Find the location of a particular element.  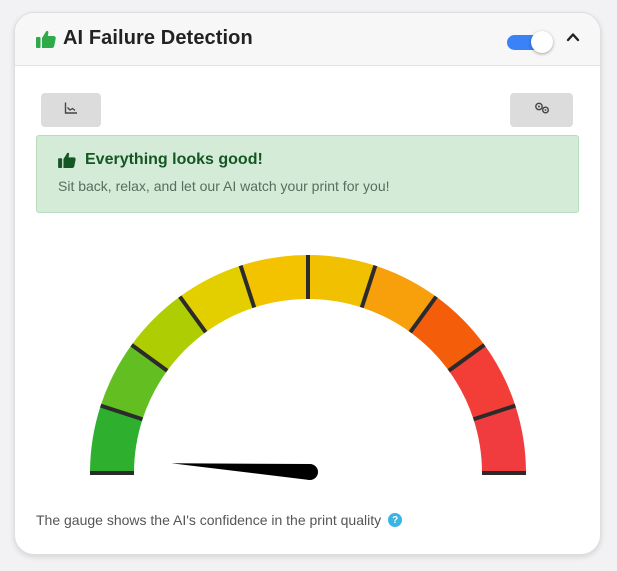

settings-button is located at coordinates (541, 110).